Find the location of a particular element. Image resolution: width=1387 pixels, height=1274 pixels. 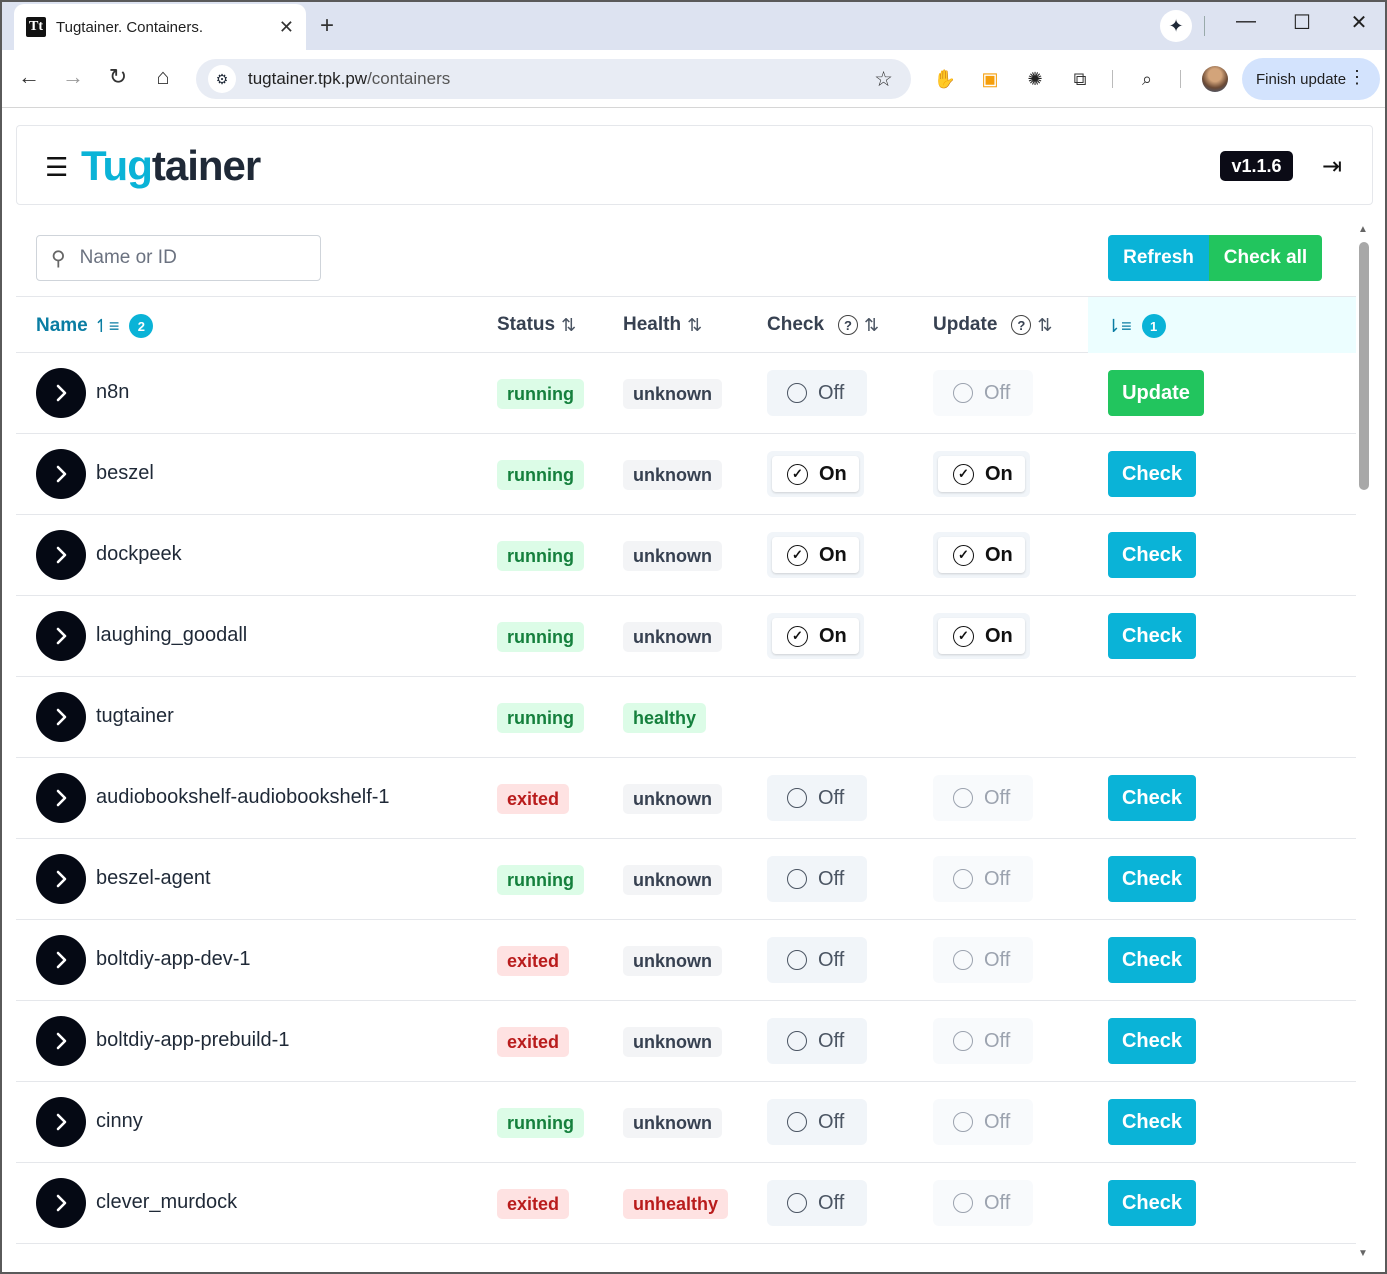

new-tab-icon: + is located at coordinates (327, 26).